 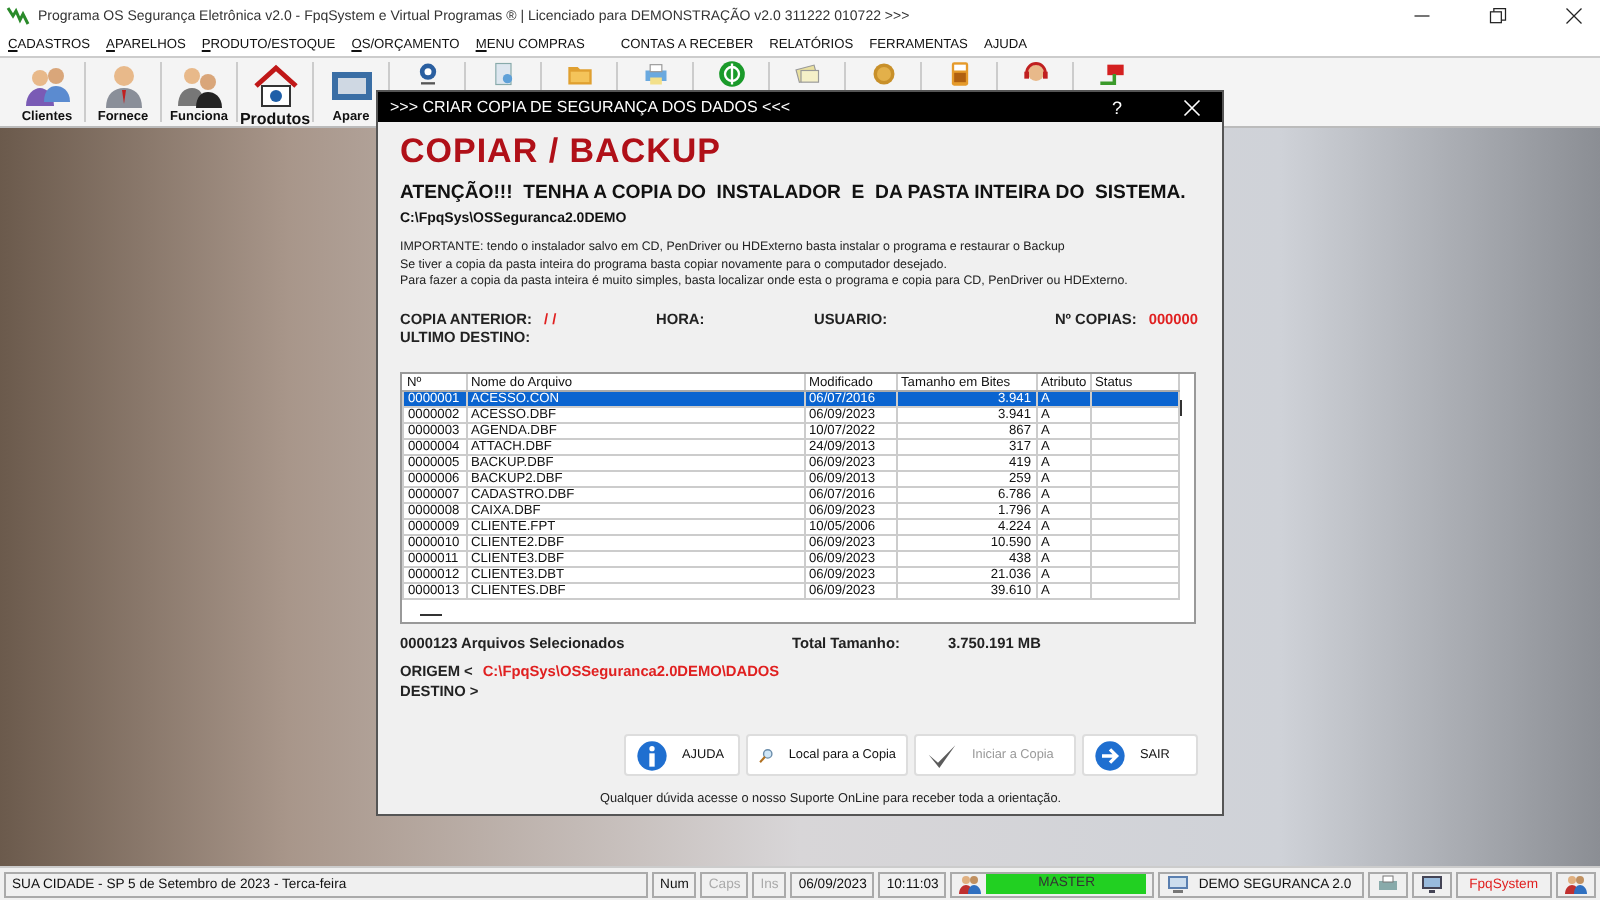 What do you see at coordinates (1574, 16) in the screenshot?
I see `close-icon` at bounding box center [1574, 16].